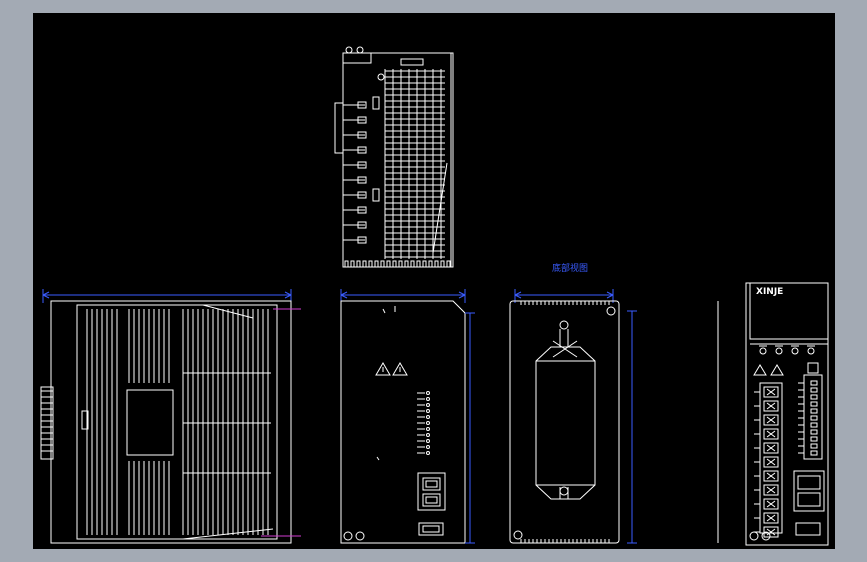 The height and width of the screenshot is (562, 867). I want to click on front-view: XINJE, so click(773, 414).